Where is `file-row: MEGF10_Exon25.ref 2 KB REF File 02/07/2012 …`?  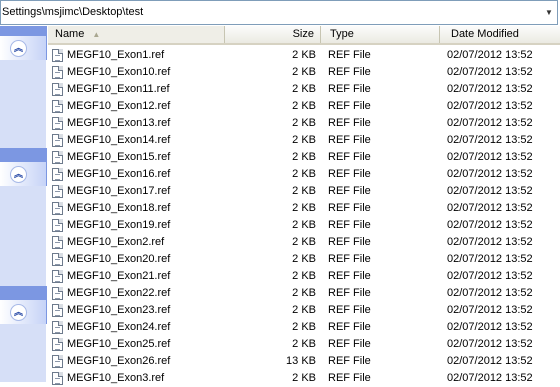
file-row: MEGF10_Exon25.ref 2 KB REF File 02/07/2012 … is located at coordinates (304, 344).